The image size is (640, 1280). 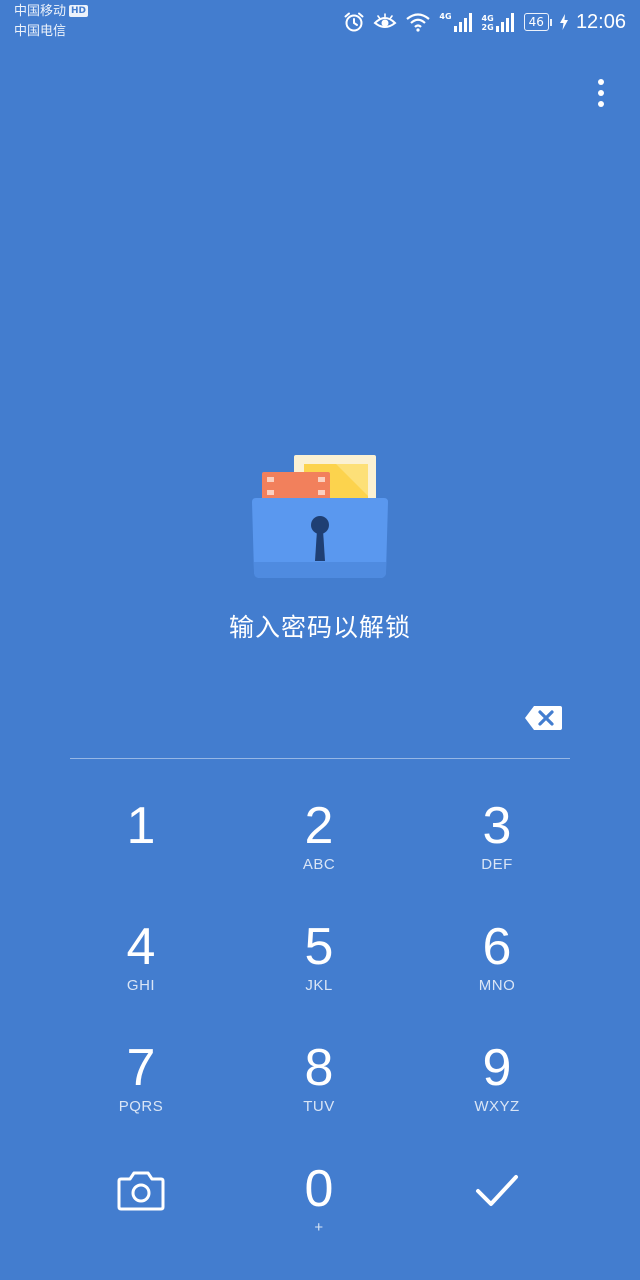 What do you see at coordinates (487, 27) in the screenshot?
I see `network-type-2-bottom: 2G` at bounding box center [487, 27].